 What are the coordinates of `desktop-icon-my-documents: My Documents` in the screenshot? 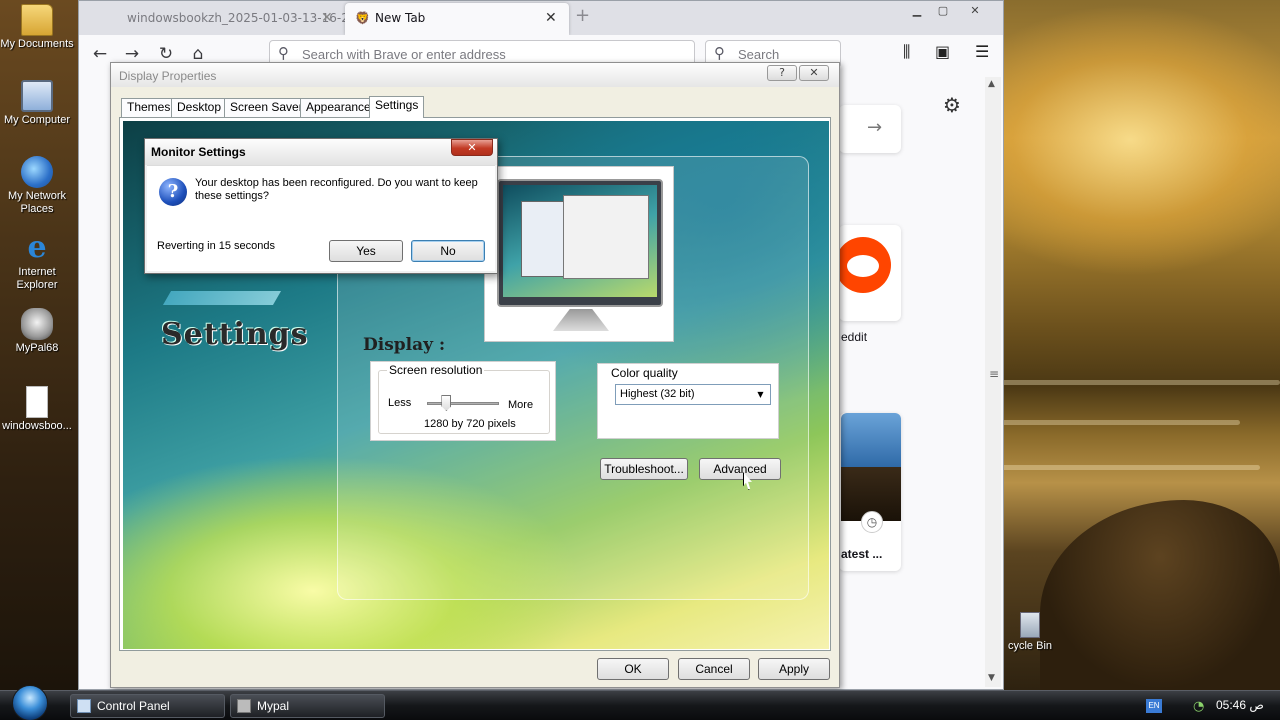 It's located at (37, 27).